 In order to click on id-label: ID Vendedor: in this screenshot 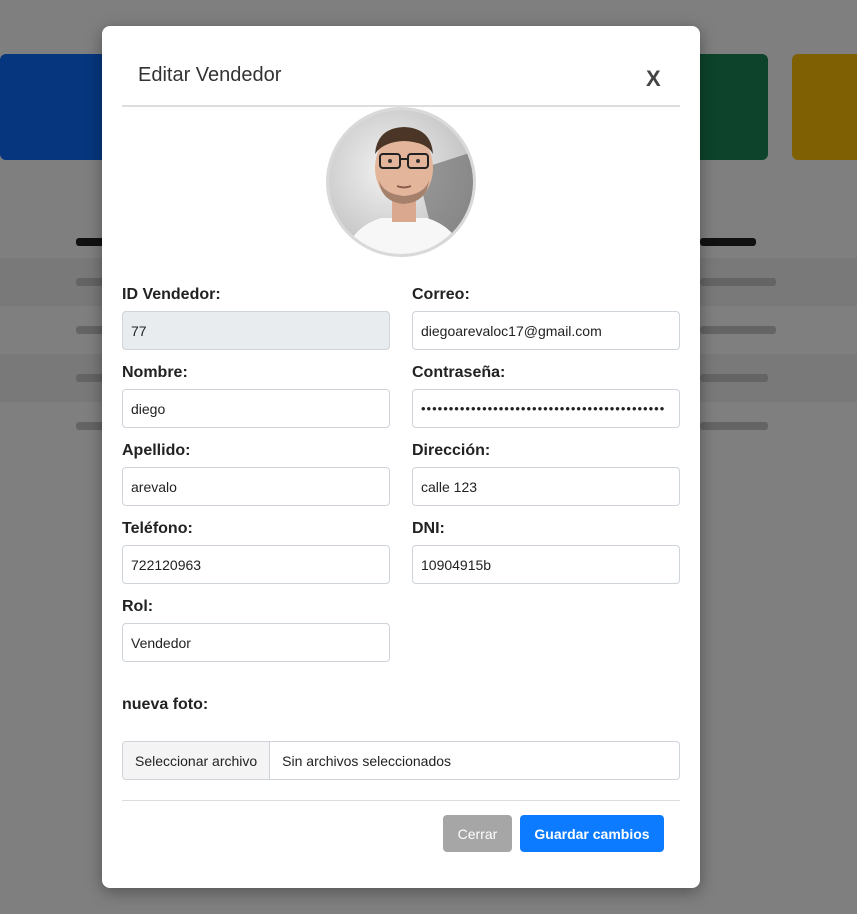, I will do `click(171, 294)`.